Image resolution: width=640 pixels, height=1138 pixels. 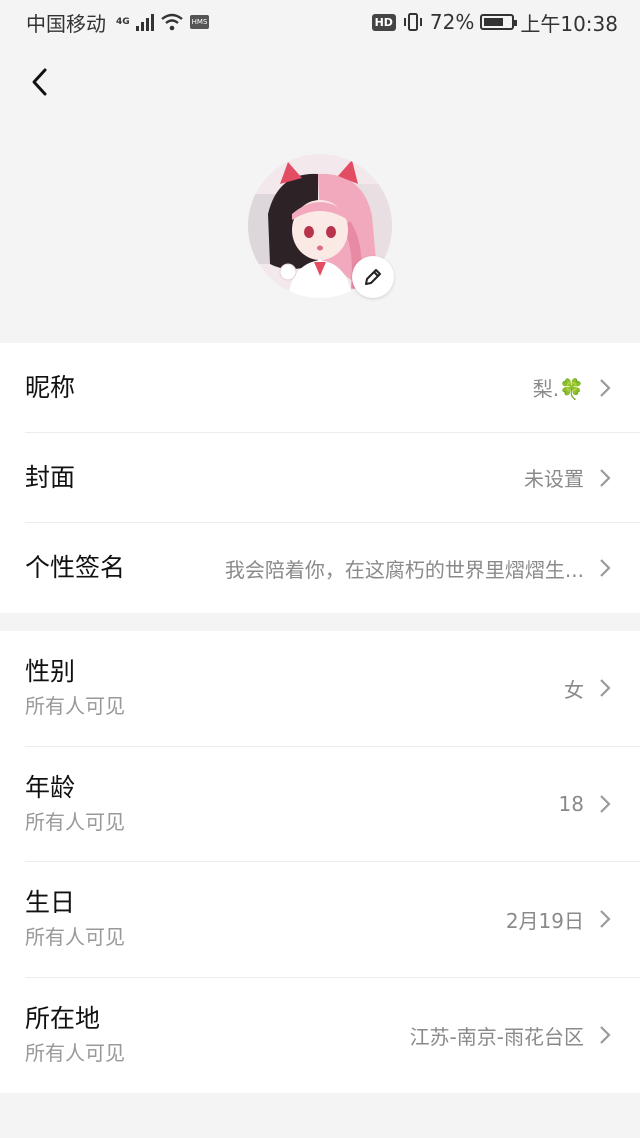 I want to click on birthday-row: 生日 所有人可见 2月19日, so click(x=332, y=920).